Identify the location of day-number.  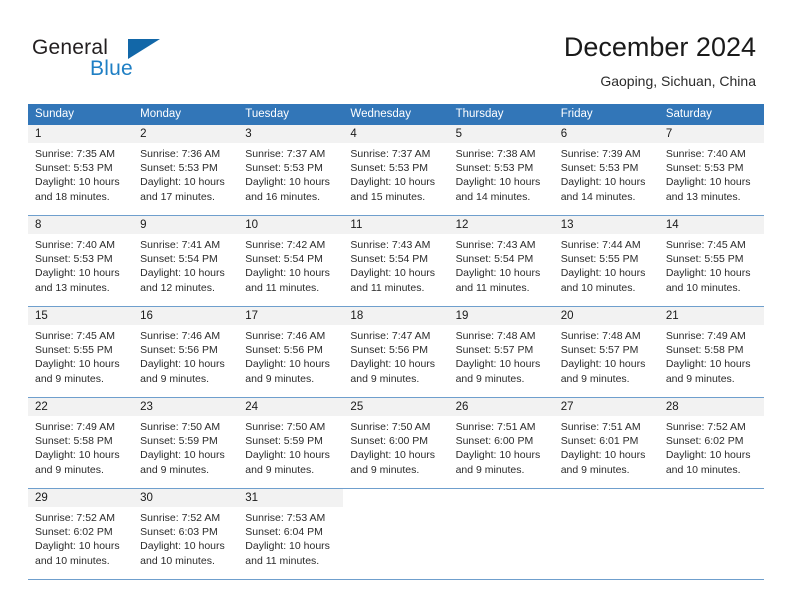
(711, 498).